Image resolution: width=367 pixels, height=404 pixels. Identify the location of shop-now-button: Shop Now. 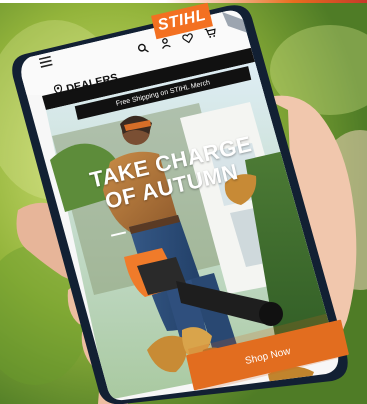
(267, 355).